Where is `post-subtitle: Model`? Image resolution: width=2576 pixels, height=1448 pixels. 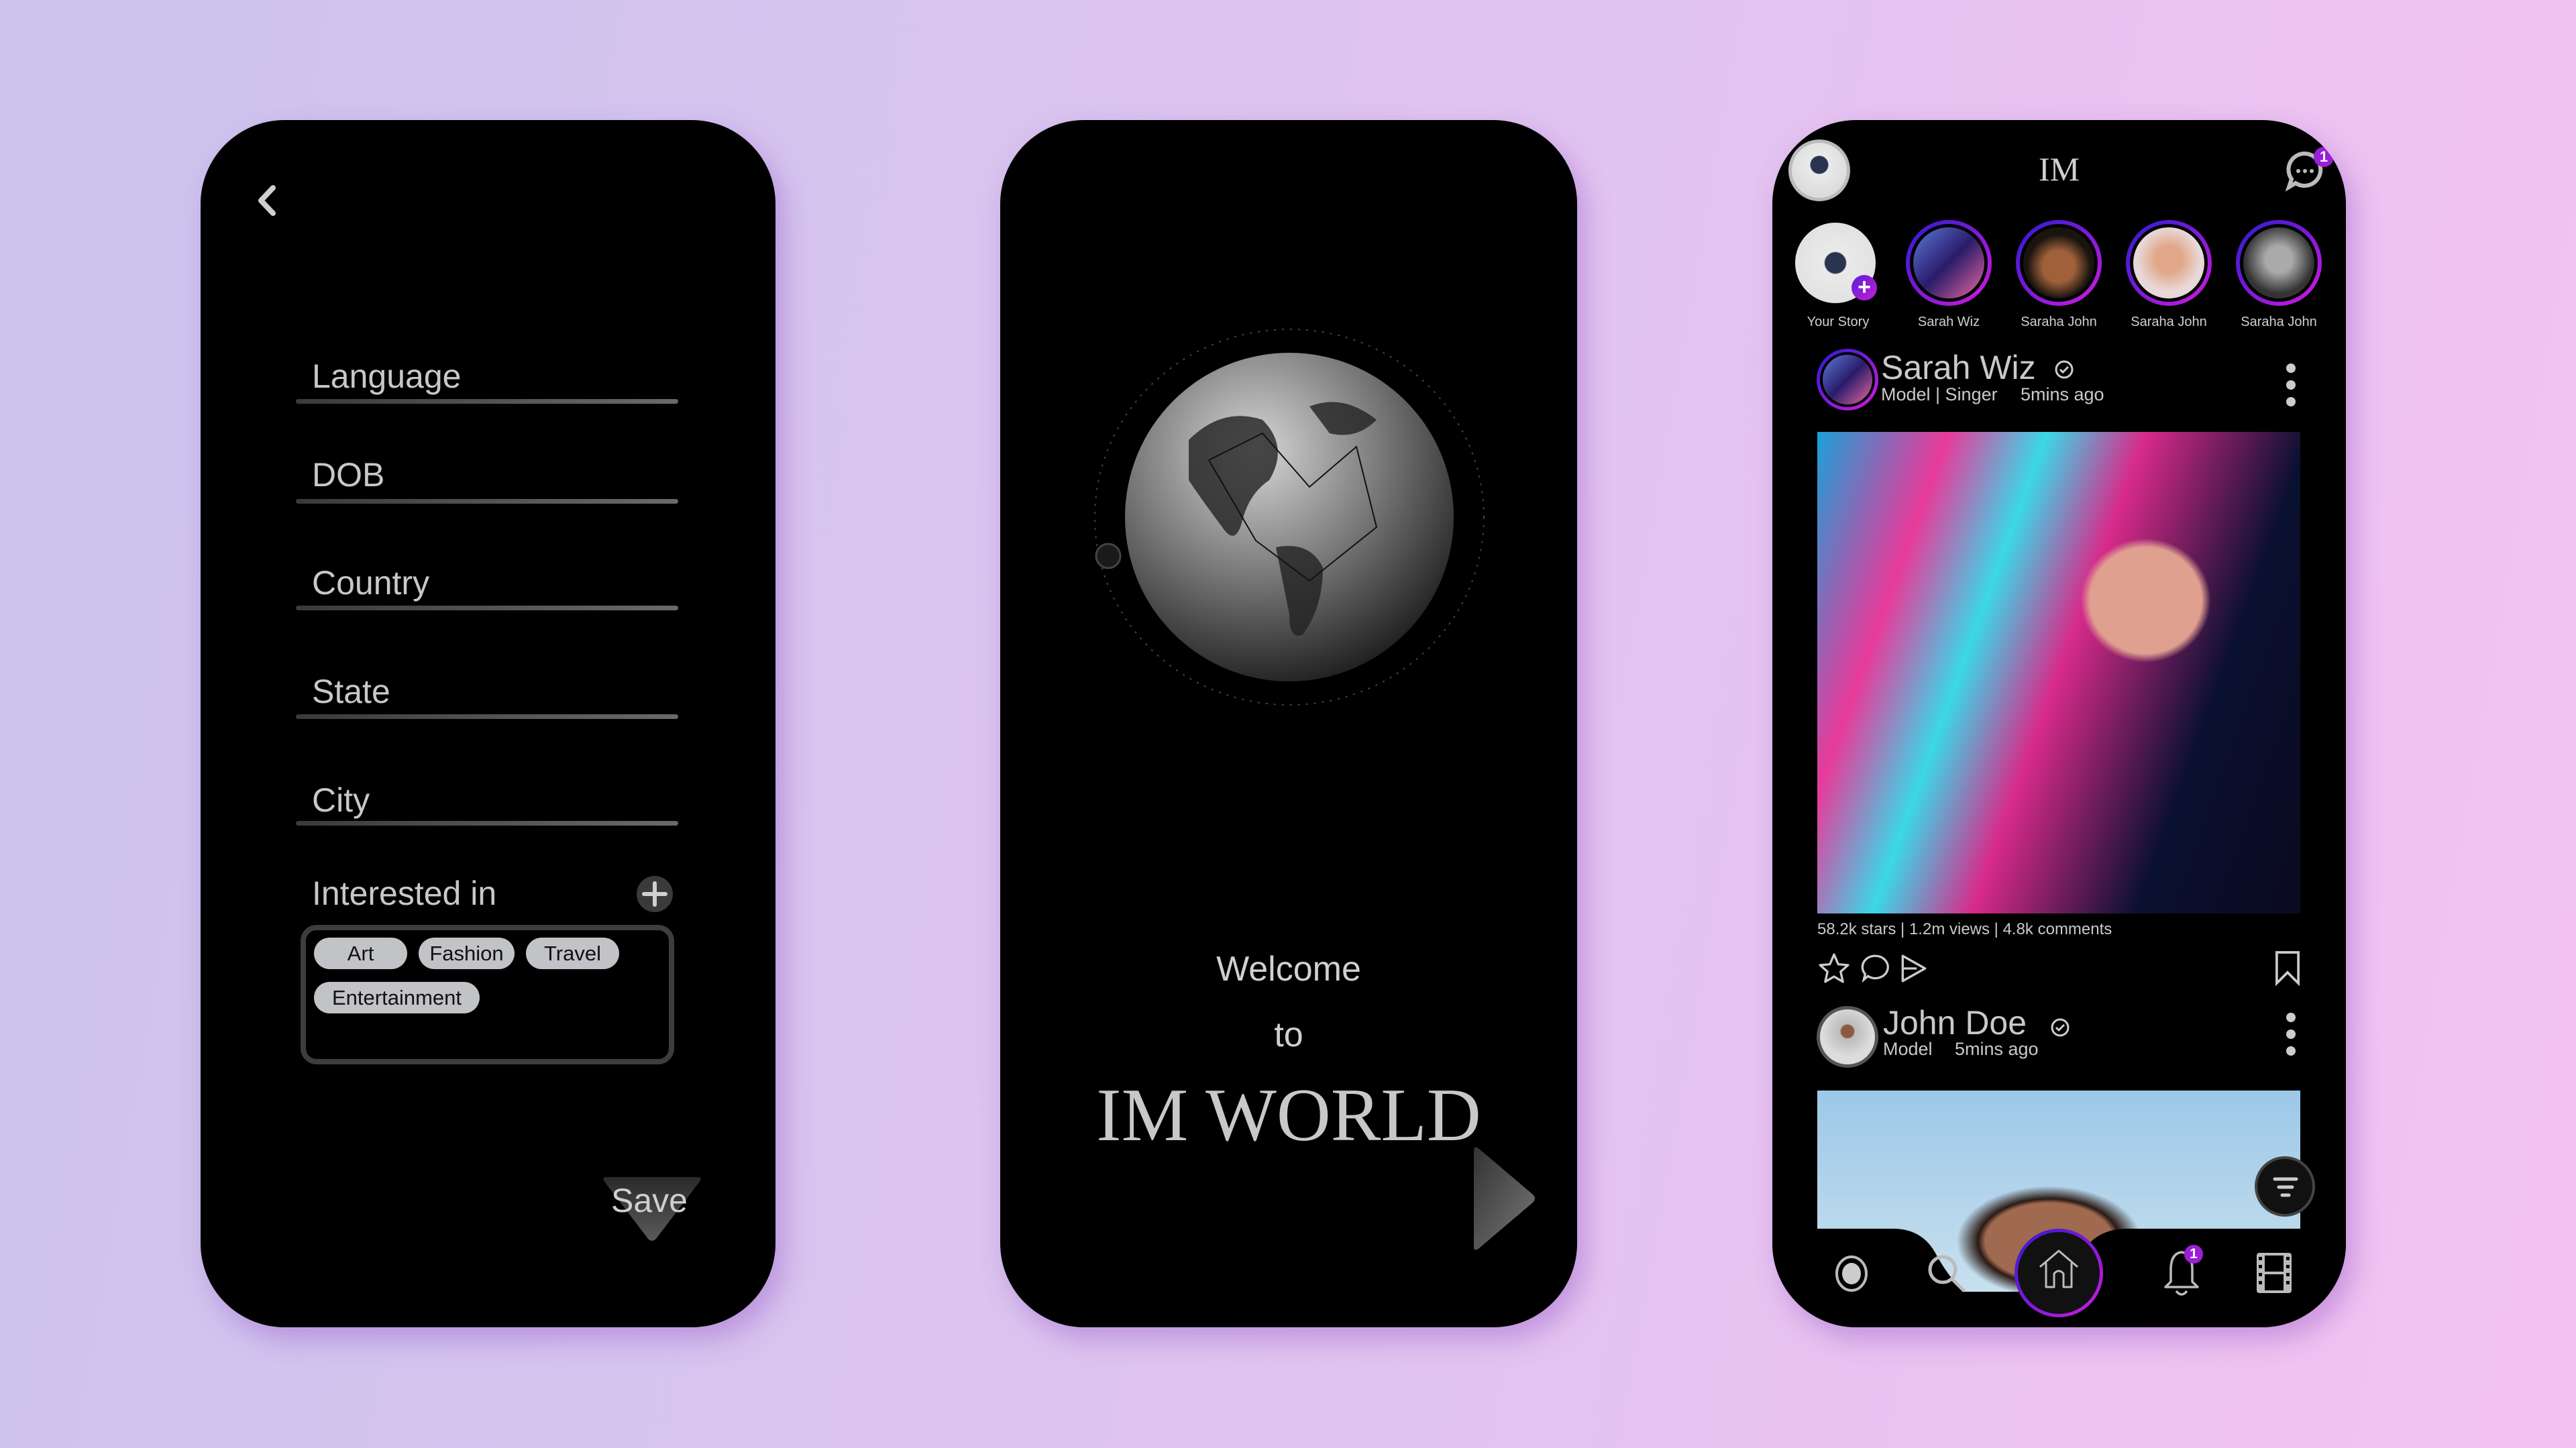 post-subtitle: Model is located at coordinates (1908, 1049).